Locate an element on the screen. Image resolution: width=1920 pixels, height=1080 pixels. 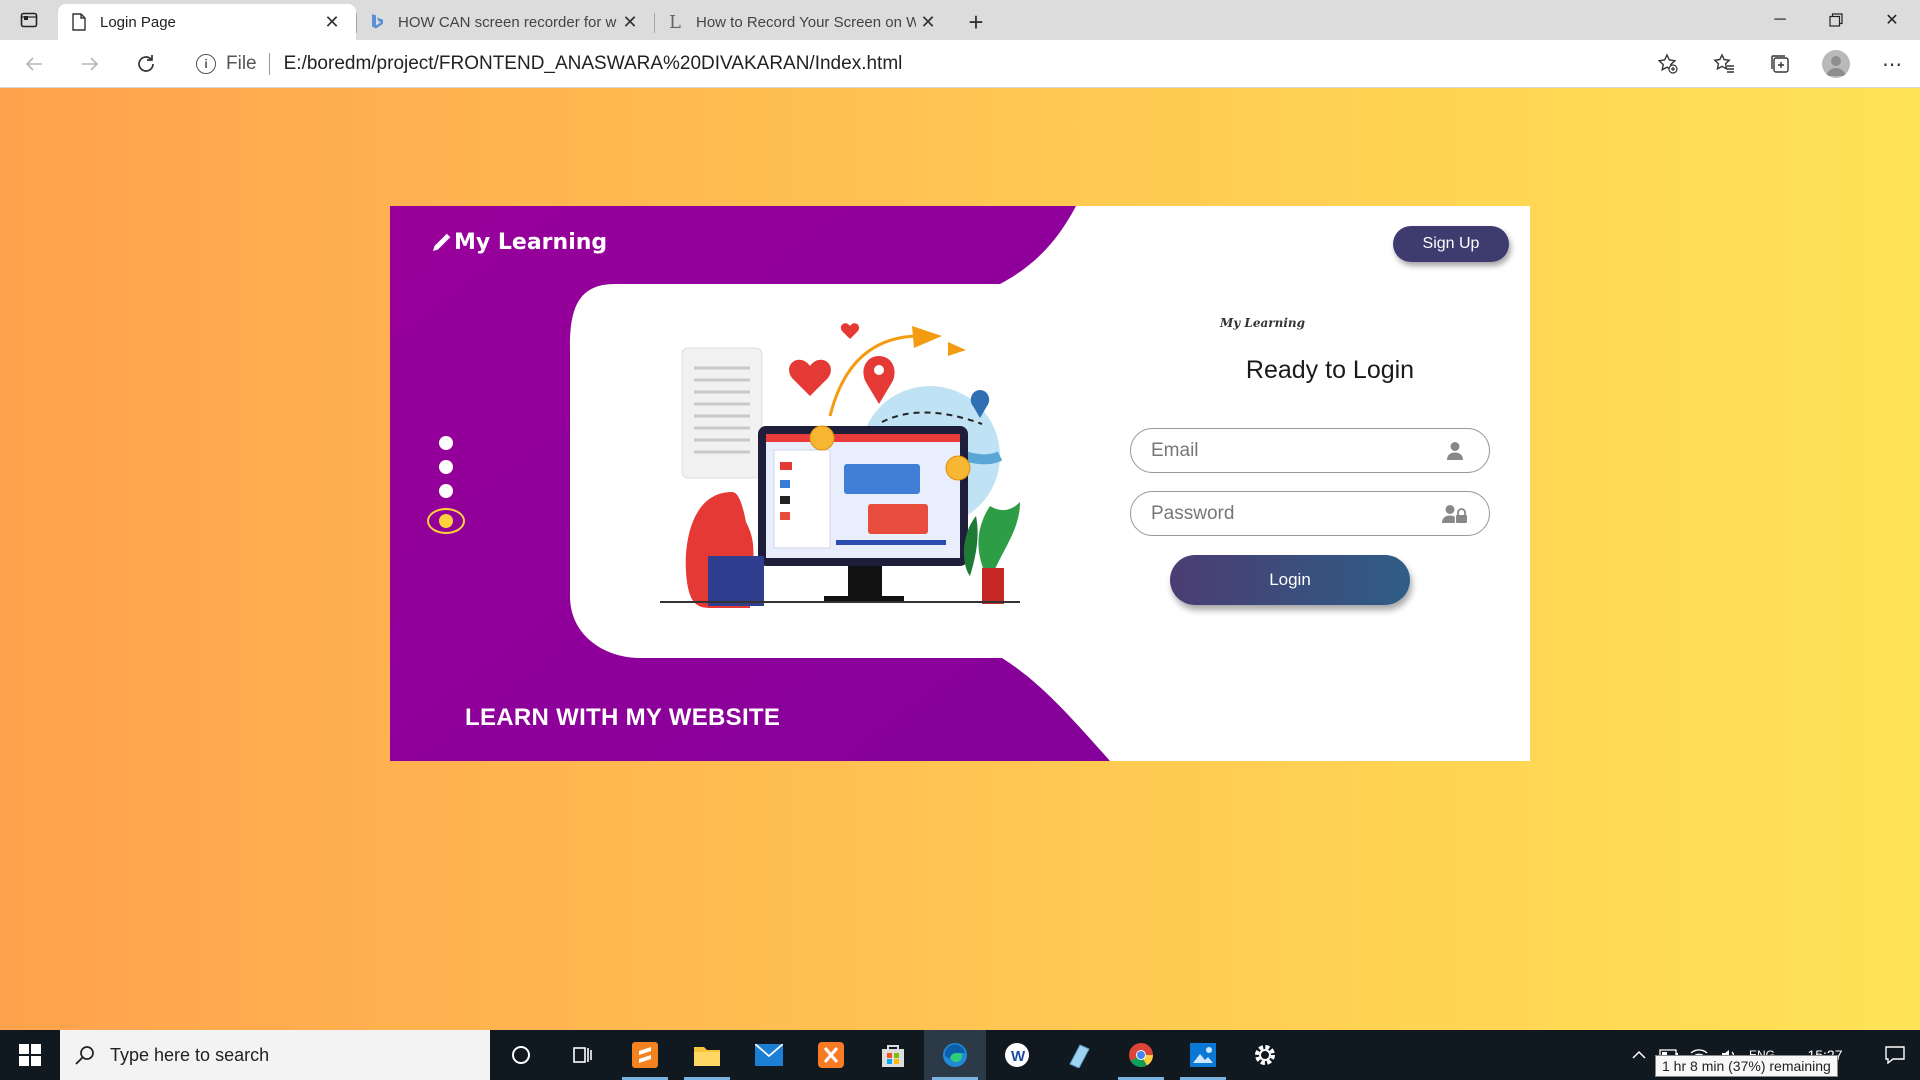
page-icon is located at coordinates (79, 22).